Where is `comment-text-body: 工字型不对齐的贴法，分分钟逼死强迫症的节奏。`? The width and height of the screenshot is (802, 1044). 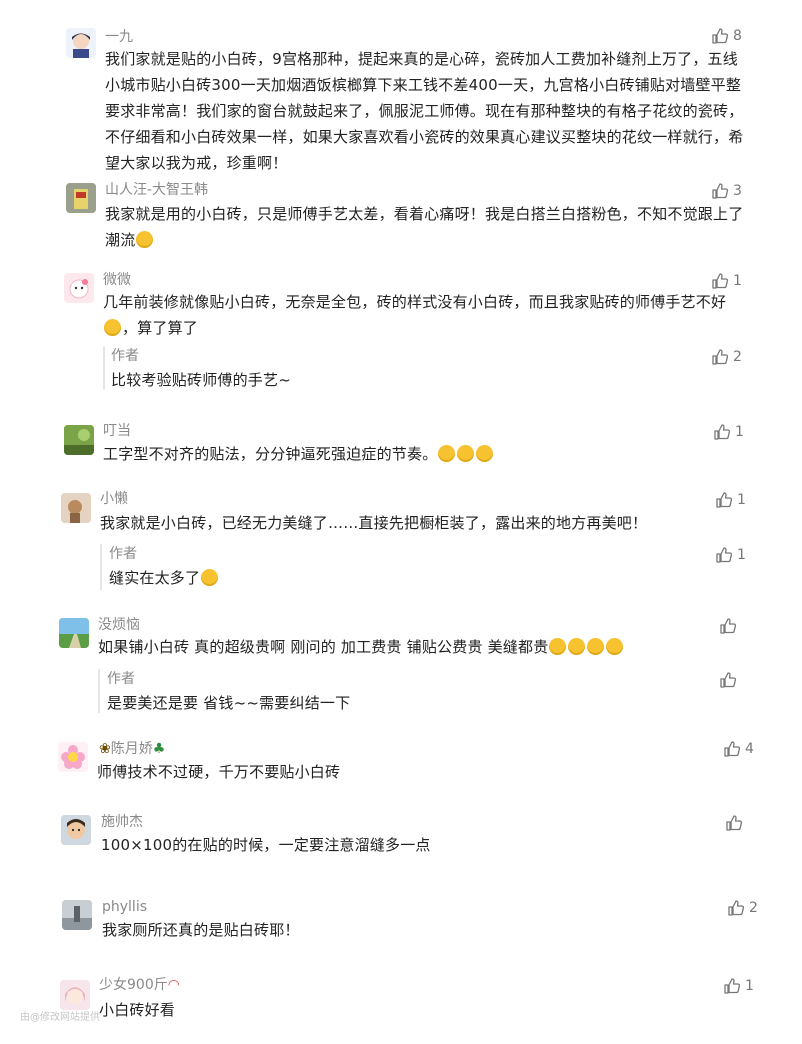
comment-text-body: 工字型不对齐的贴法，分分钟逼死强迫症的节奏。 is located at coordinates (270, 454).